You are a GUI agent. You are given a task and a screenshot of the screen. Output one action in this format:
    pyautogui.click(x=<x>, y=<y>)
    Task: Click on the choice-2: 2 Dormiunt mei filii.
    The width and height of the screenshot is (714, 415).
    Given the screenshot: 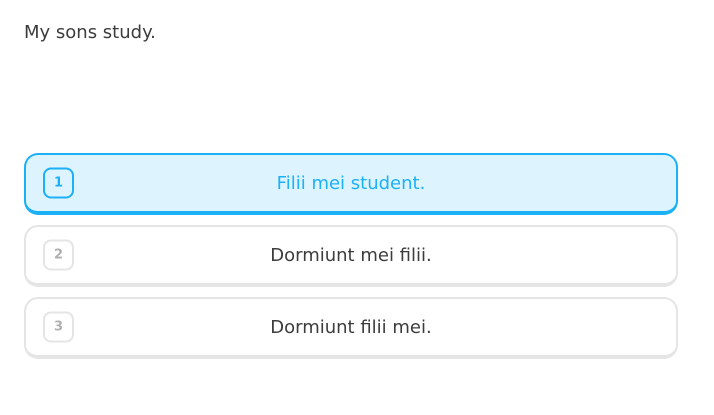 What is the action you would take?
    pyautogui.click(x=351, y=256)
    